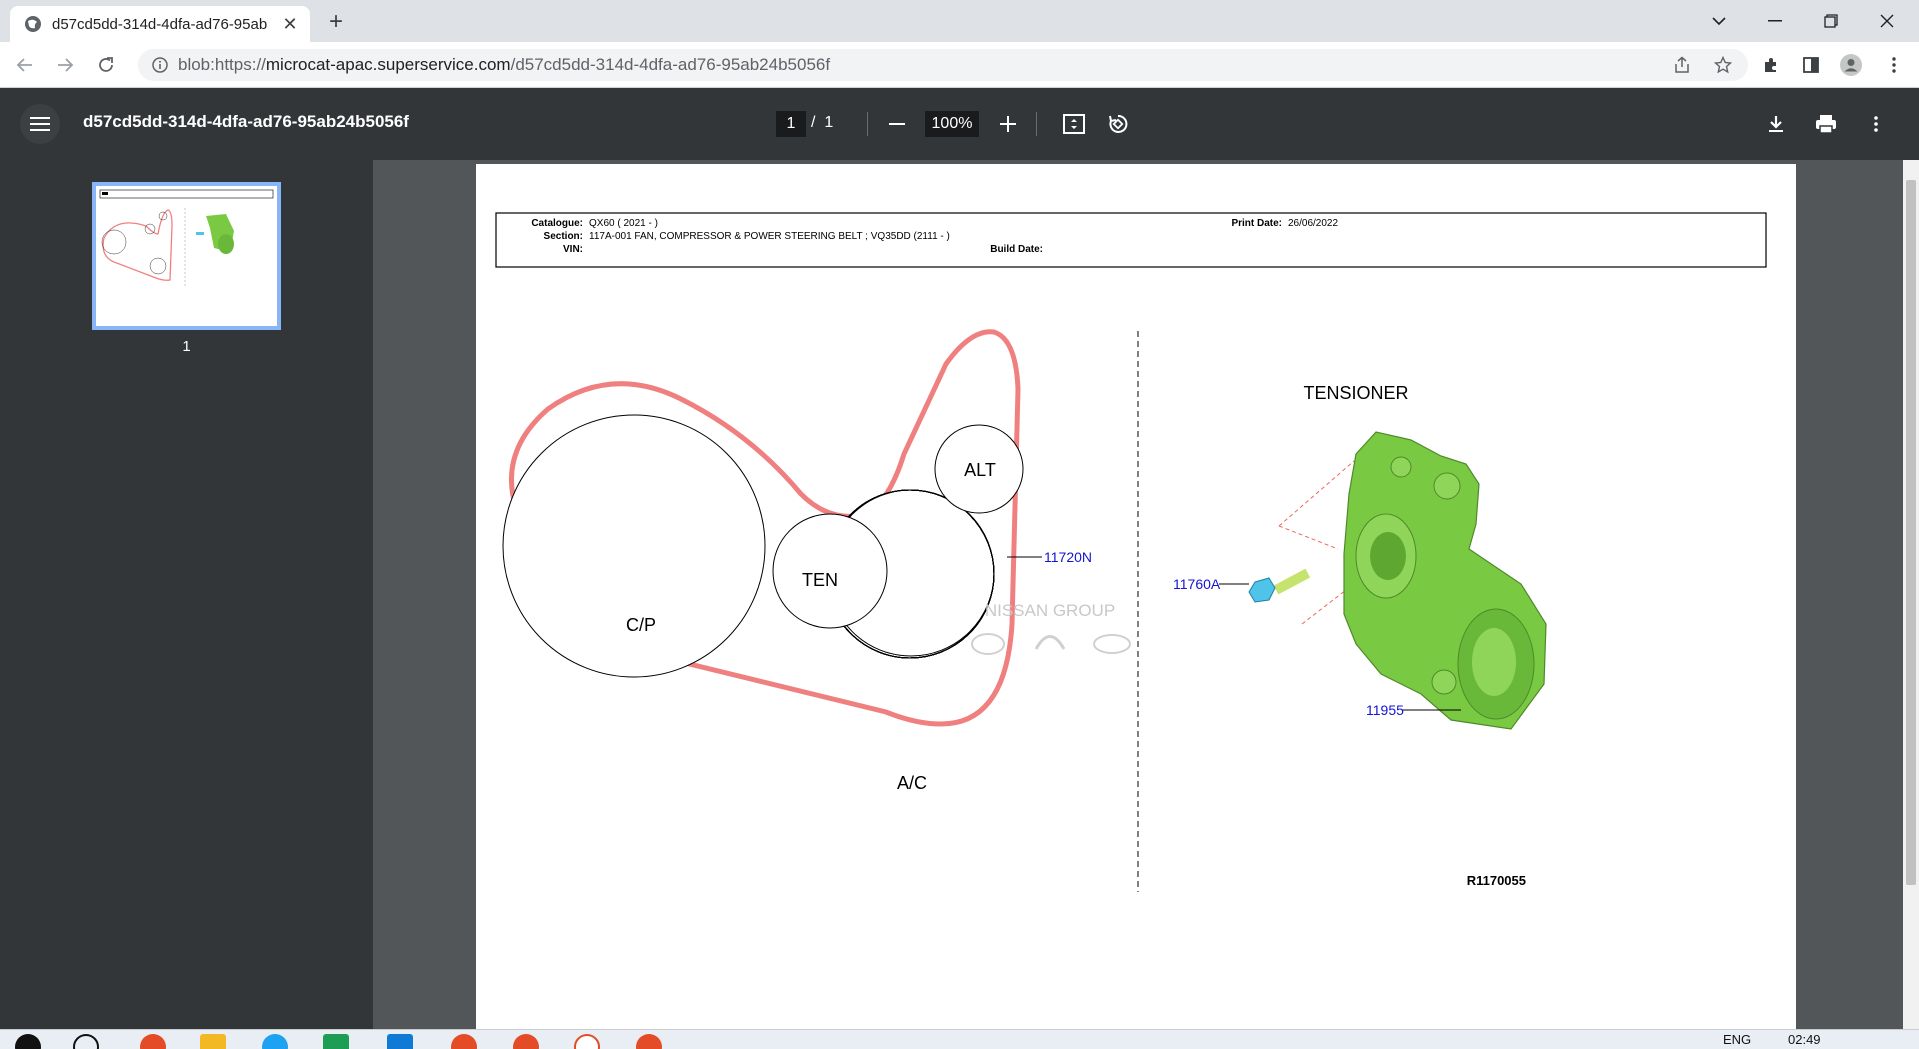 The height and width of the screenshot is (1049, 1919). I want to click on back-button, so click(25, 65).